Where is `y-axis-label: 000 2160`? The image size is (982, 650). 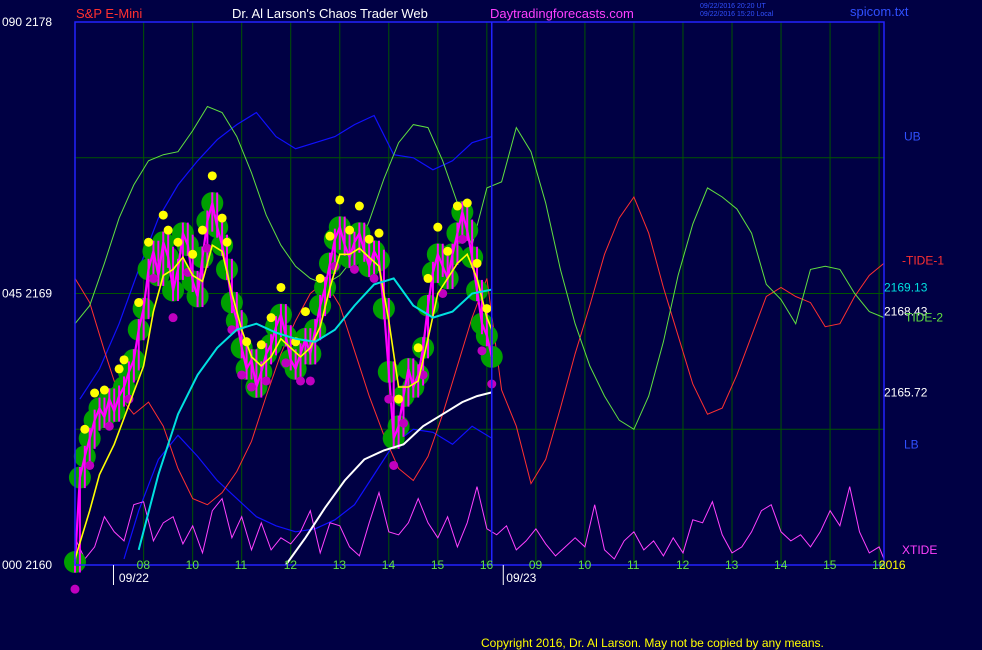 y-axis-label: 000 2160 is located at coordinates (27, 565).